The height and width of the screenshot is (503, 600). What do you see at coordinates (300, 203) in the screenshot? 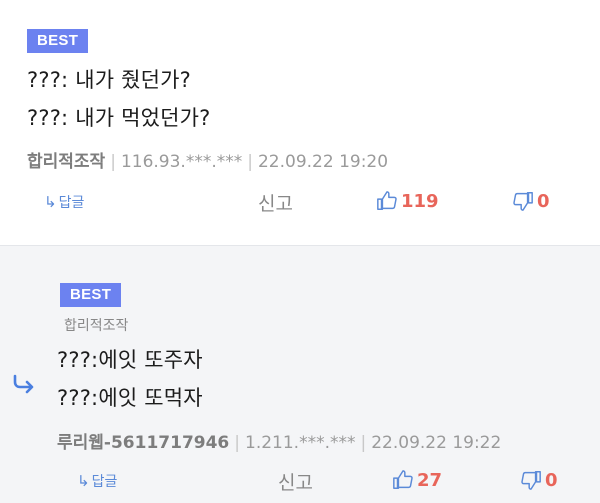
I see `comment-actions: ↳ 답글 신고 119 0` at bounding box center [300, 203].